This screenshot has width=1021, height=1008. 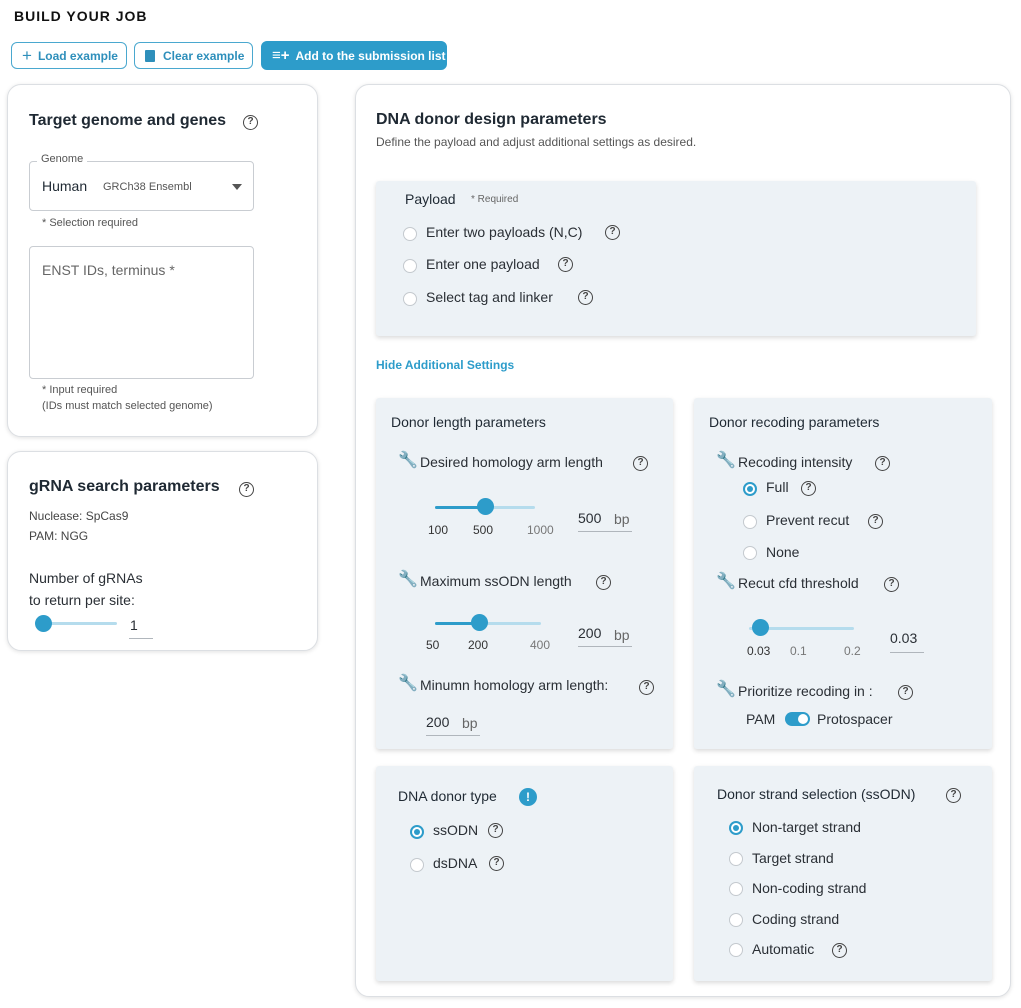 What do you see at coordinates (806, 827) in the screenshot?
I see `strand-non-target-label: Non-target strand` at bounding box center [806, 827].